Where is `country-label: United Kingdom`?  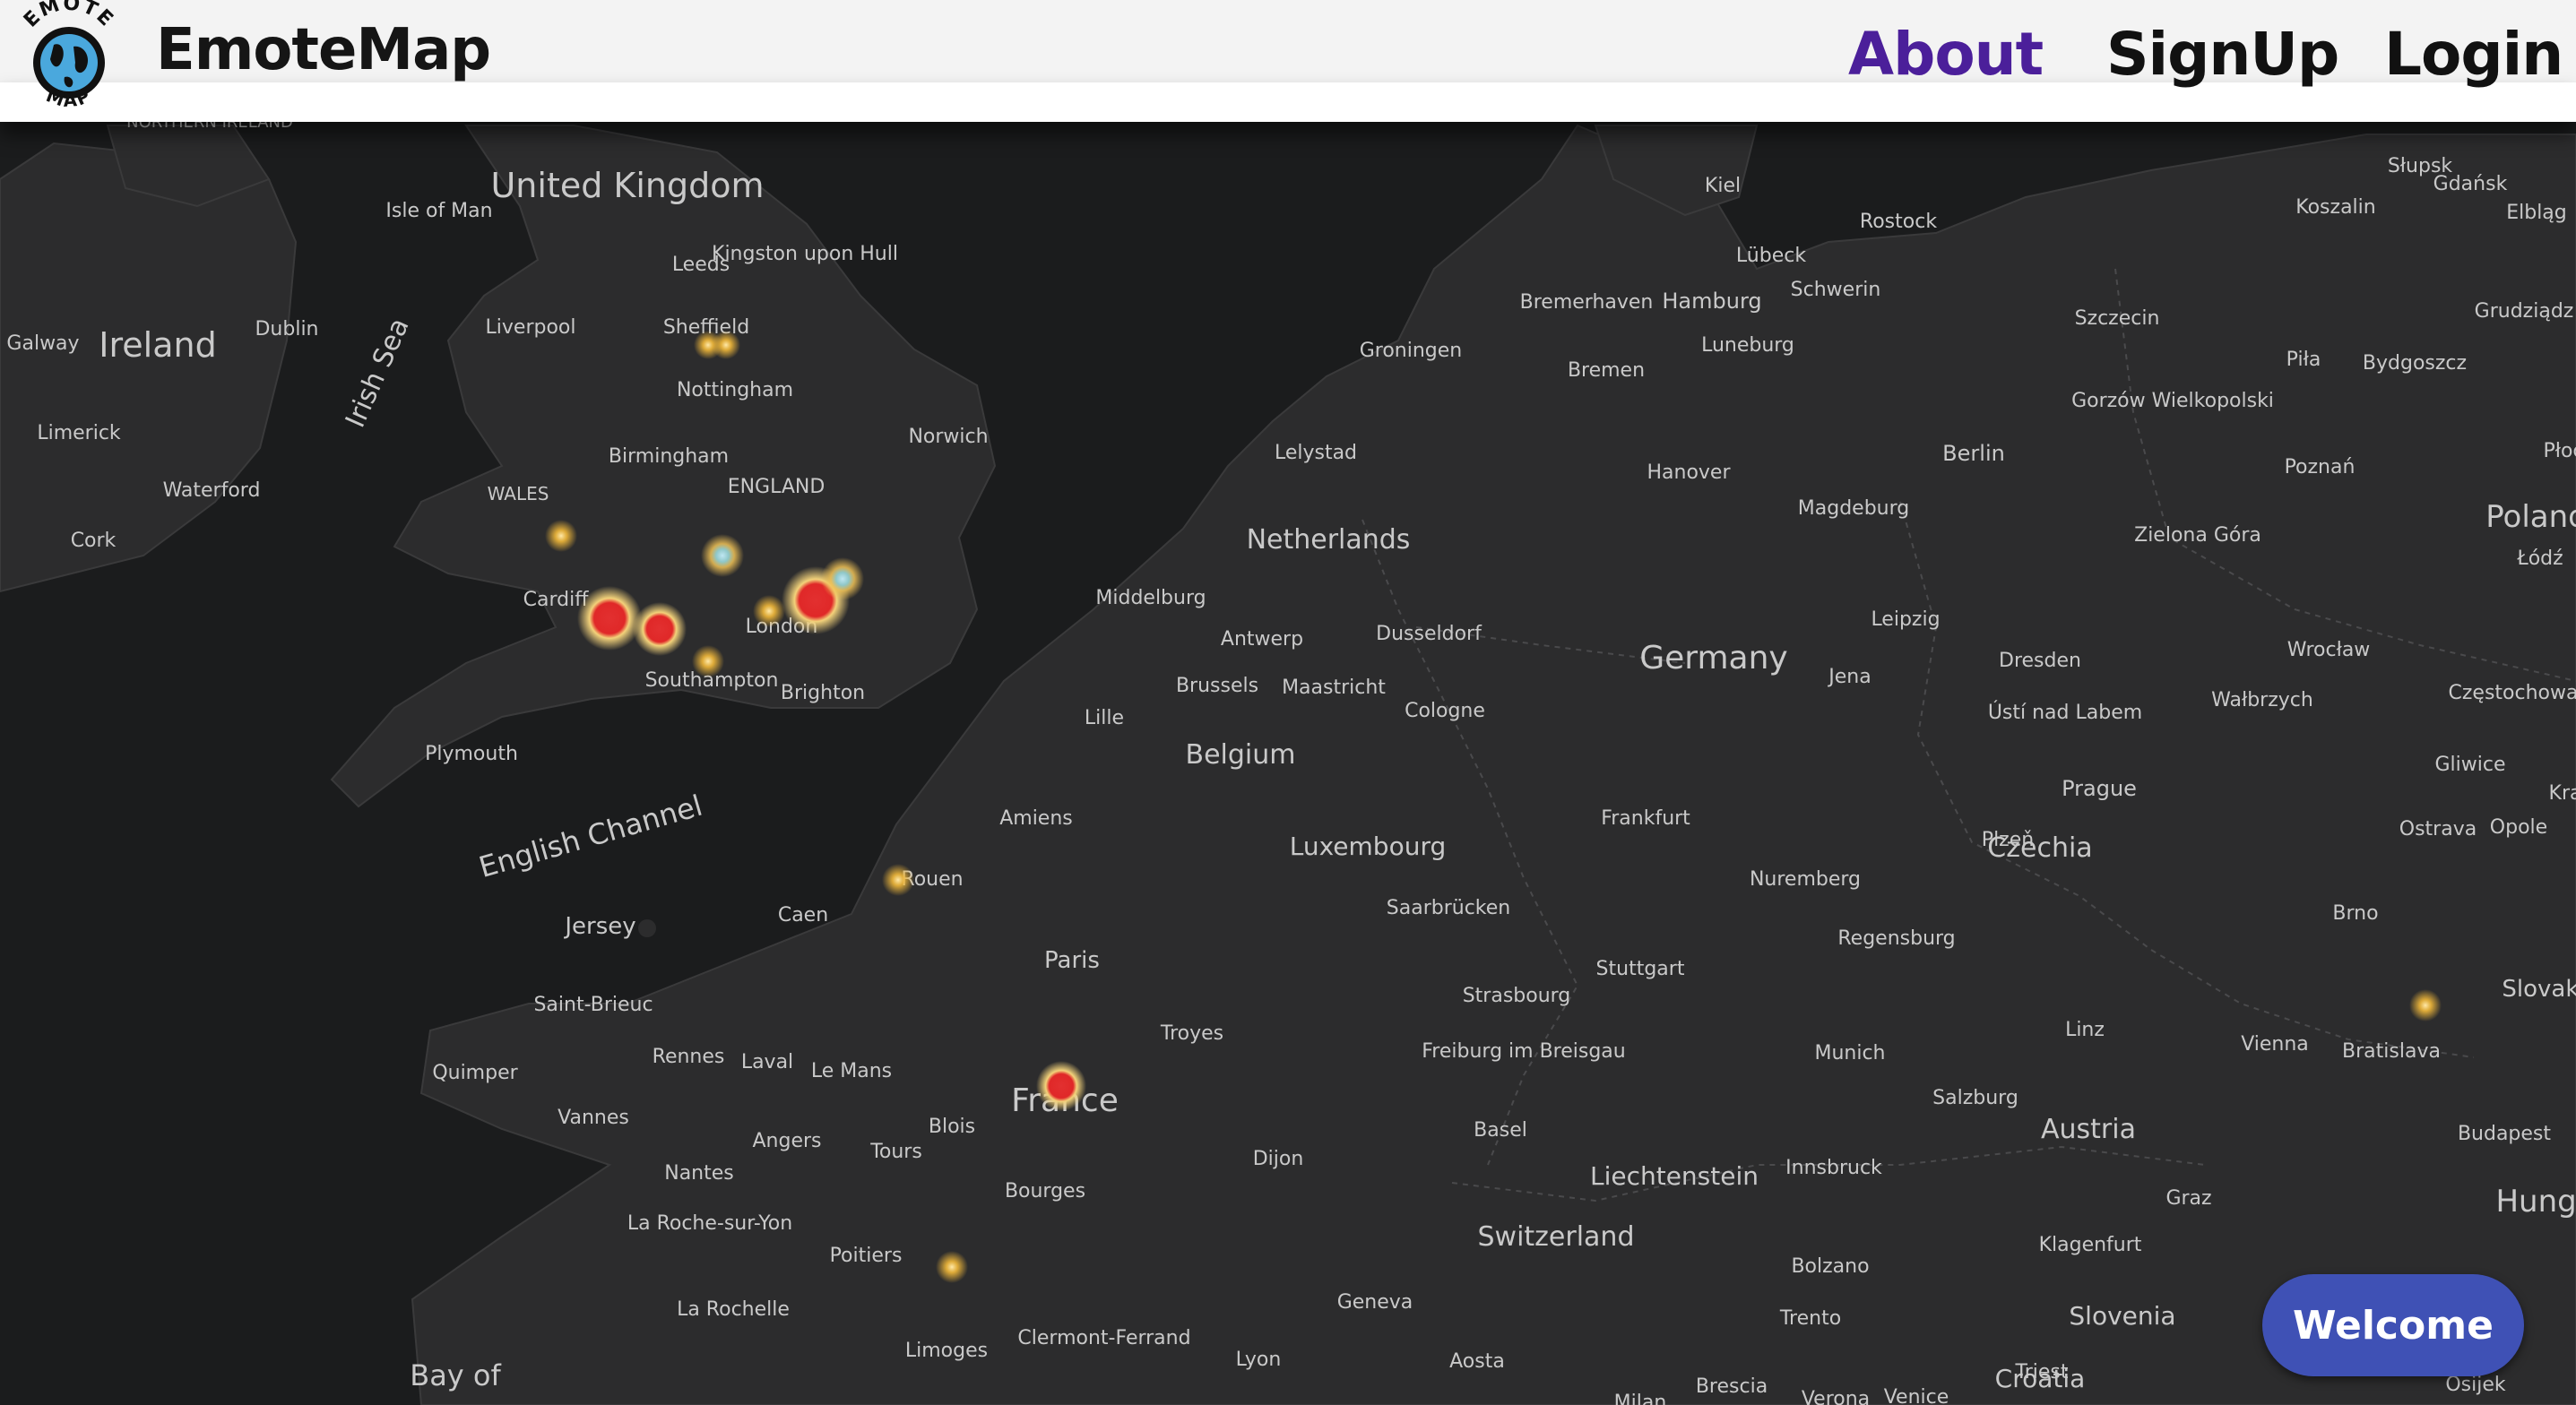
country-label: United Kingdom is located at coordinates (627, 185).